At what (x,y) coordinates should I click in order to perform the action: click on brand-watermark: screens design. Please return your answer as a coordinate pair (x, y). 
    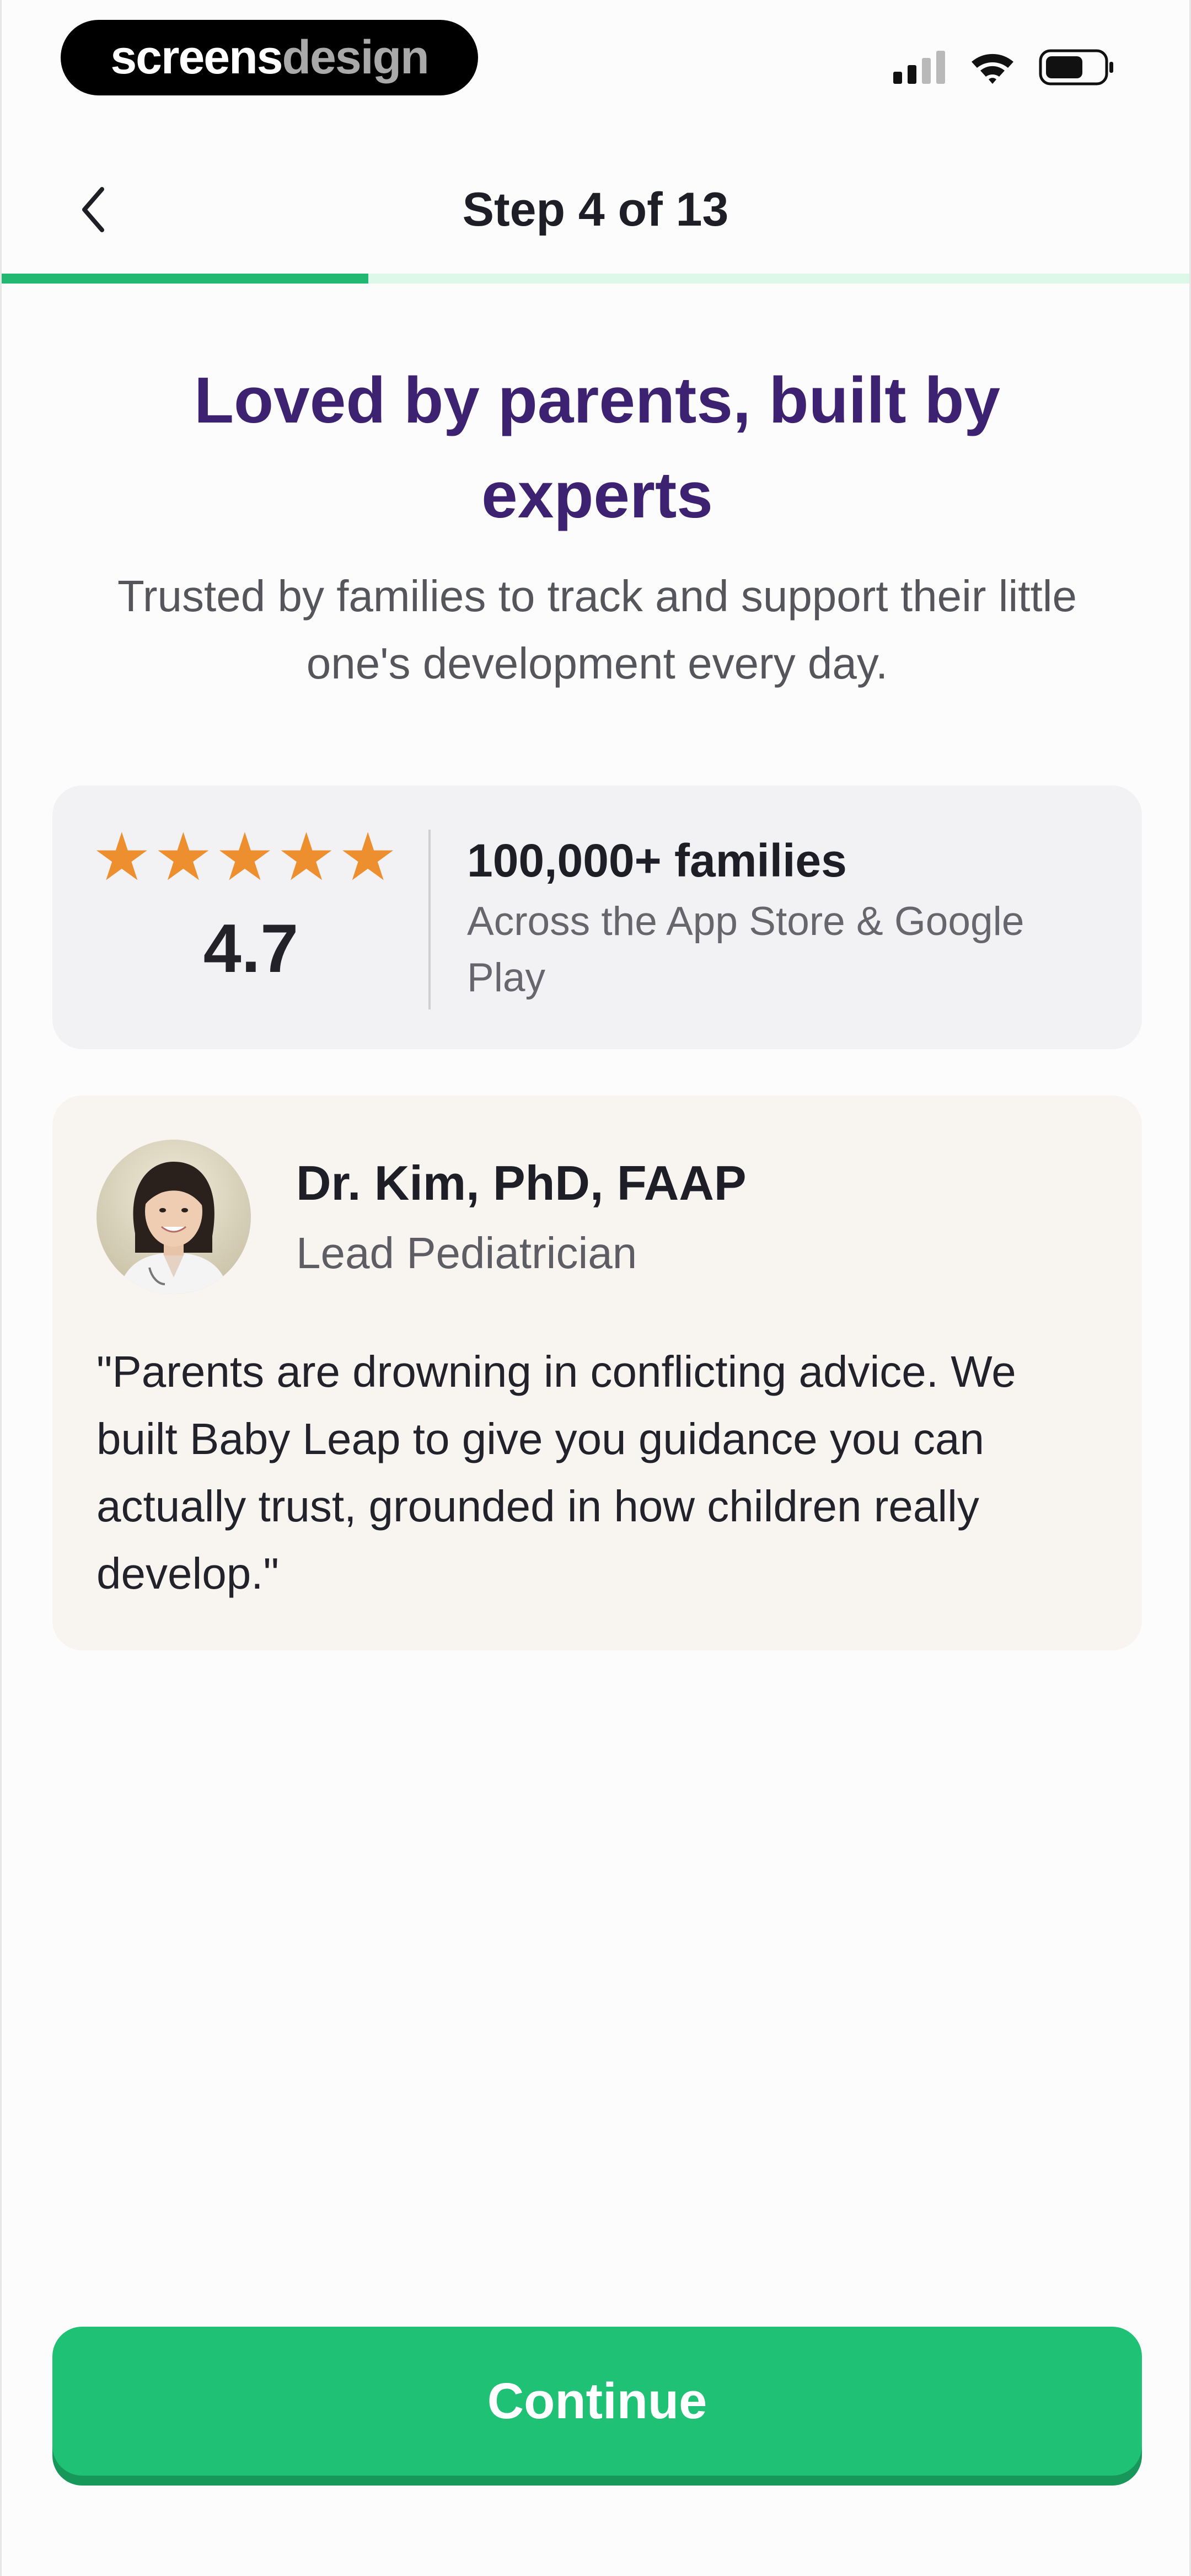
    Looking at the image, I should click on (269, 57).